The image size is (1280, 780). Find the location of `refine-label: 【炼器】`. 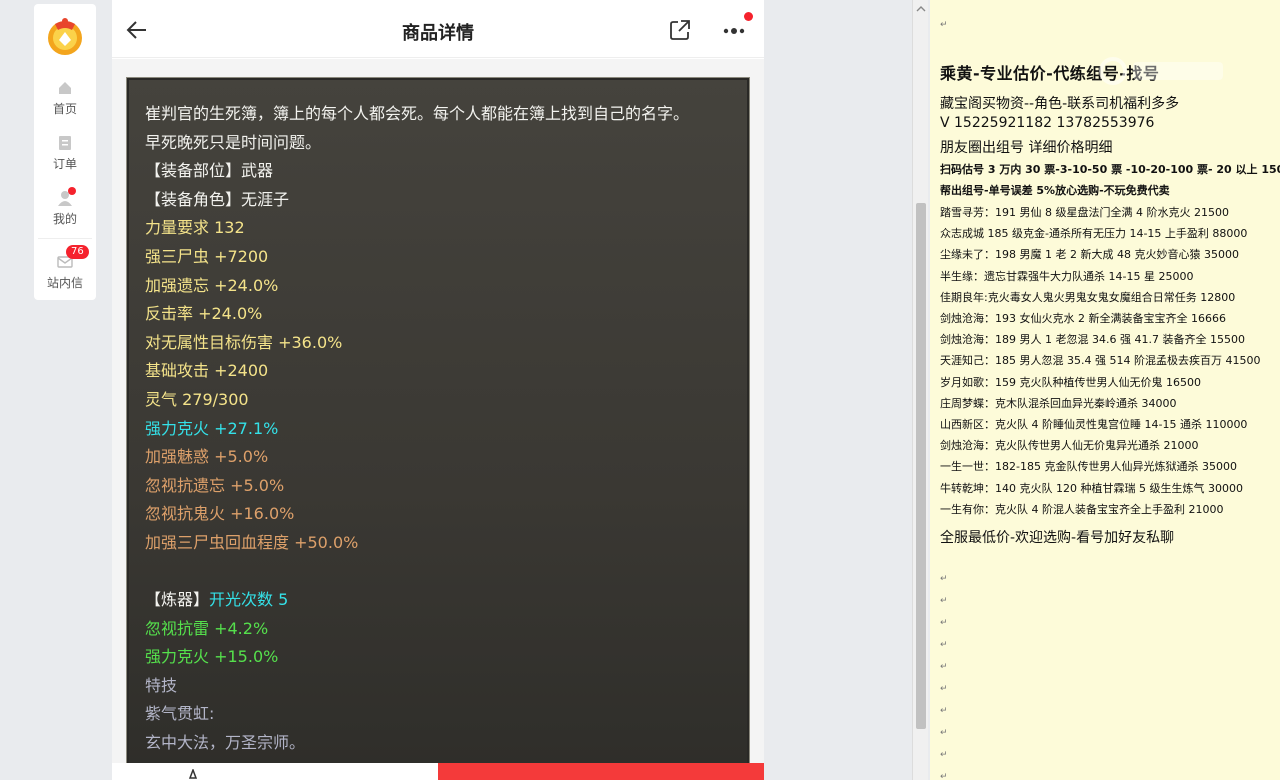

refine-label: 【炼器】 is located at coordinates (177, 600).